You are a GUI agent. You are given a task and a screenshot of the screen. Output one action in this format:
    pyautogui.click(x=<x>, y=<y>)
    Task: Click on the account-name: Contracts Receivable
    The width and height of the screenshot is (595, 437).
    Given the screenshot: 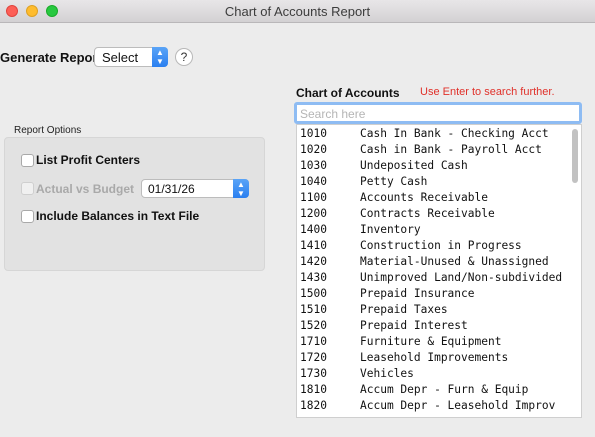 What is the action you would take?
    pyautogui.click(x=427, y=213)
    